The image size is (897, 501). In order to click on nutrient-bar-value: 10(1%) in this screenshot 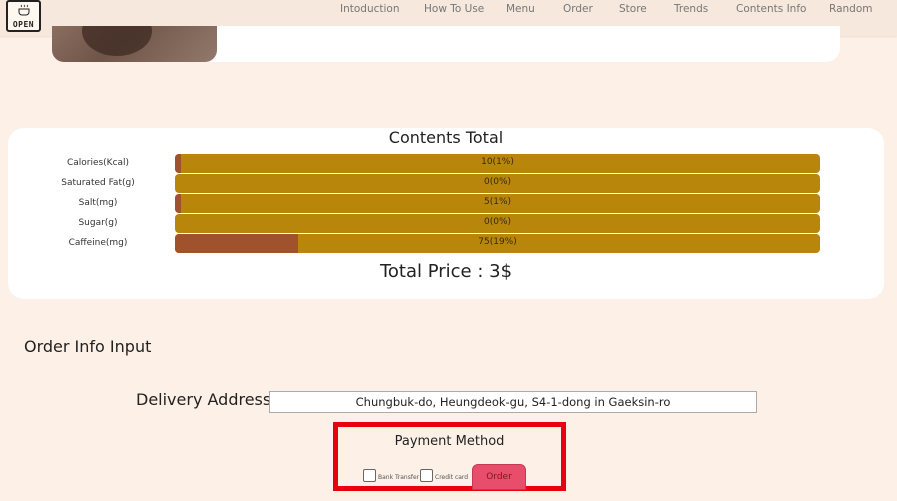, I will do `click(497, 162)`.